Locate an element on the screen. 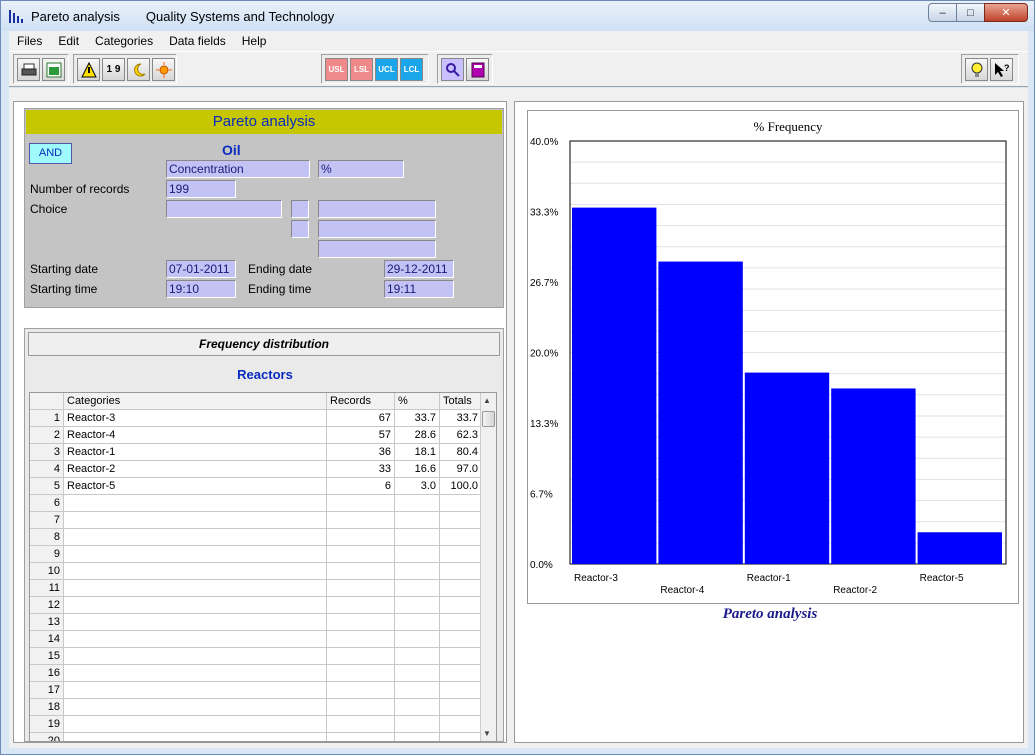 The height and width of the screenshot is (755, 1035). starting-time-input: 19:10 is located at coordinates (201, 289).